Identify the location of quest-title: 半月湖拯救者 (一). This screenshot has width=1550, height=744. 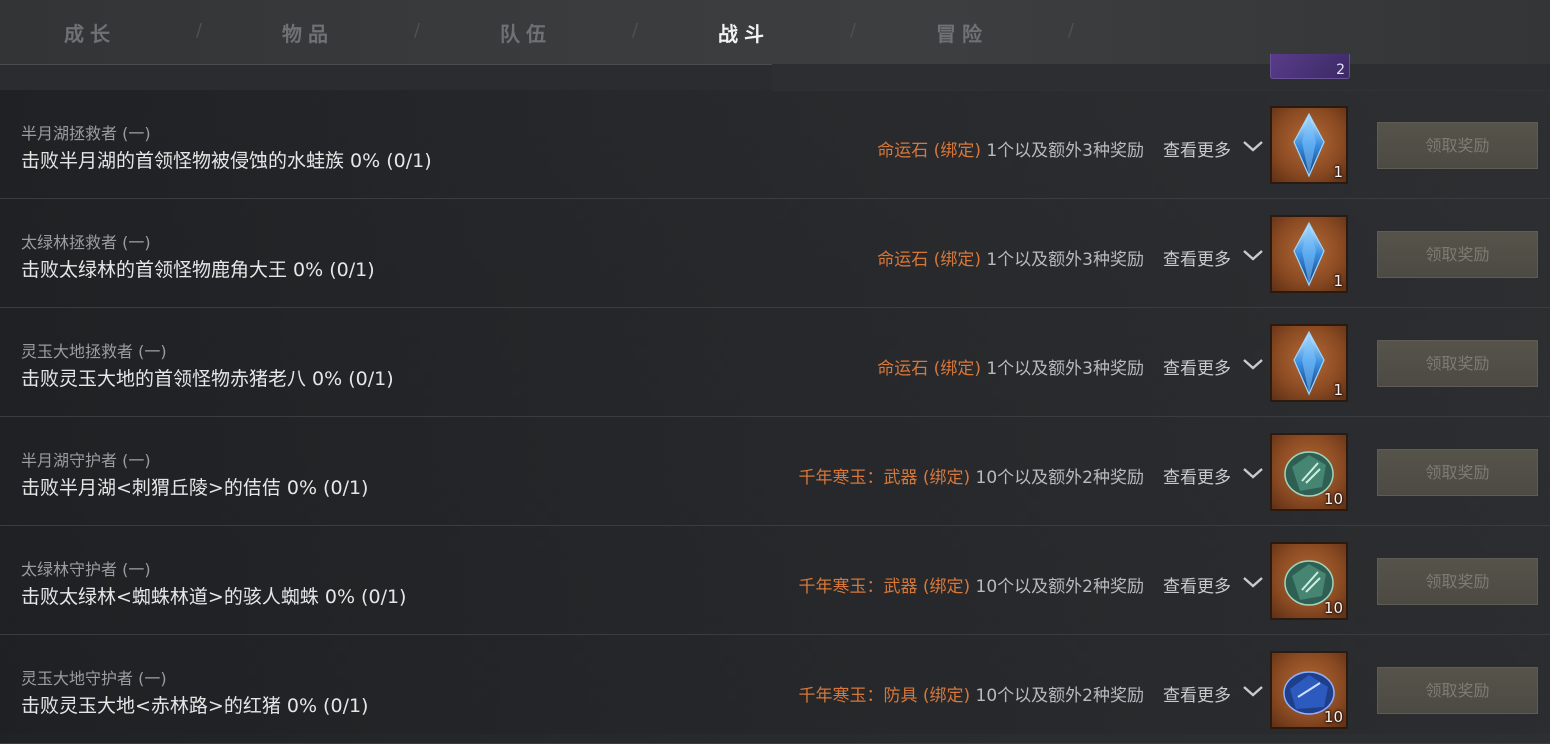
(86, 133).